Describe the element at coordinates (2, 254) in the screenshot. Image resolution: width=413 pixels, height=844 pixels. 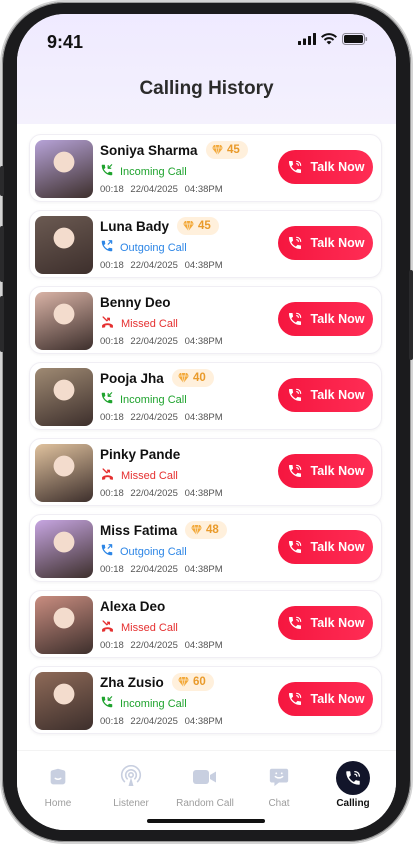
I see `side-button-volume-up` at that location.